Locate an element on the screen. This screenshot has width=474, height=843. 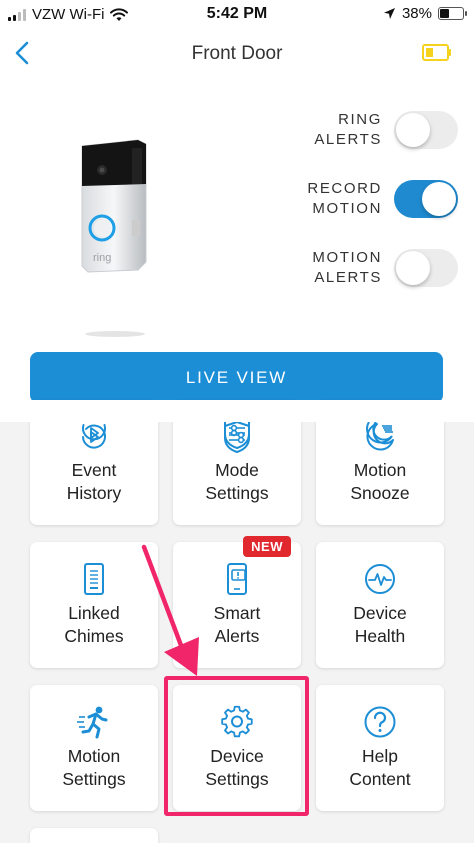
motion-settings-icon is located at coordinates (92, 722).